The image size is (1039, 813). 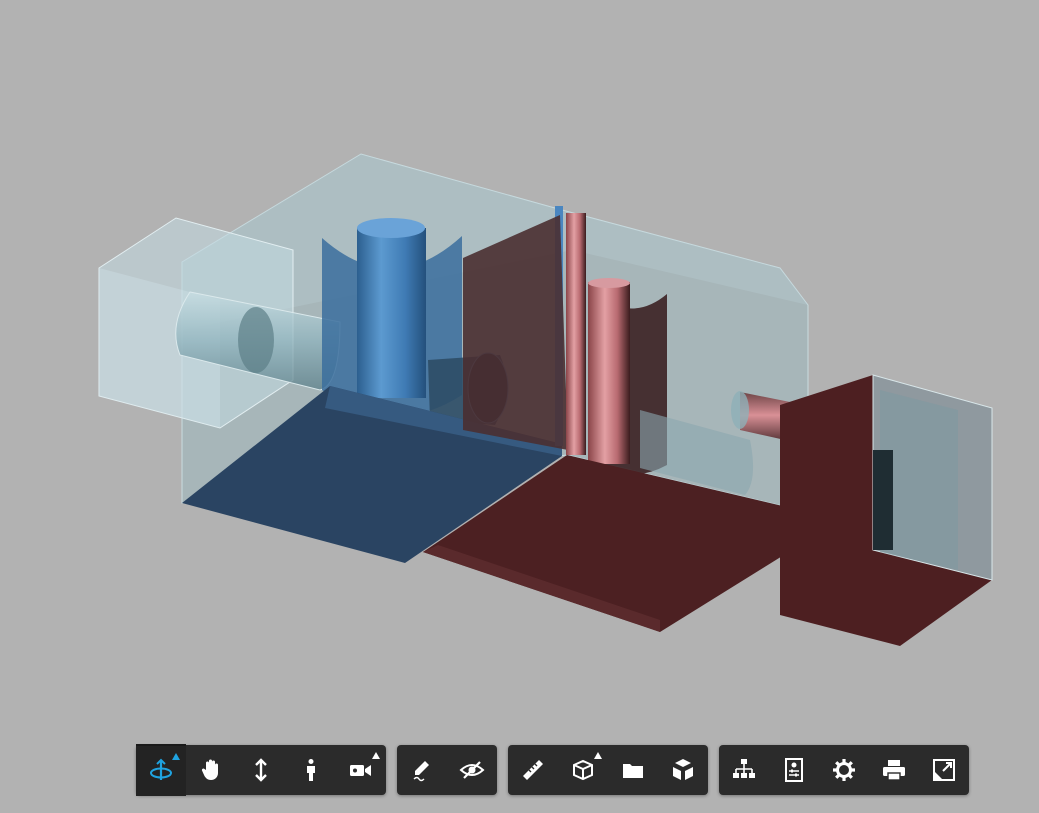 I want to click on hide-tool-button, so click(x=472, y=770).